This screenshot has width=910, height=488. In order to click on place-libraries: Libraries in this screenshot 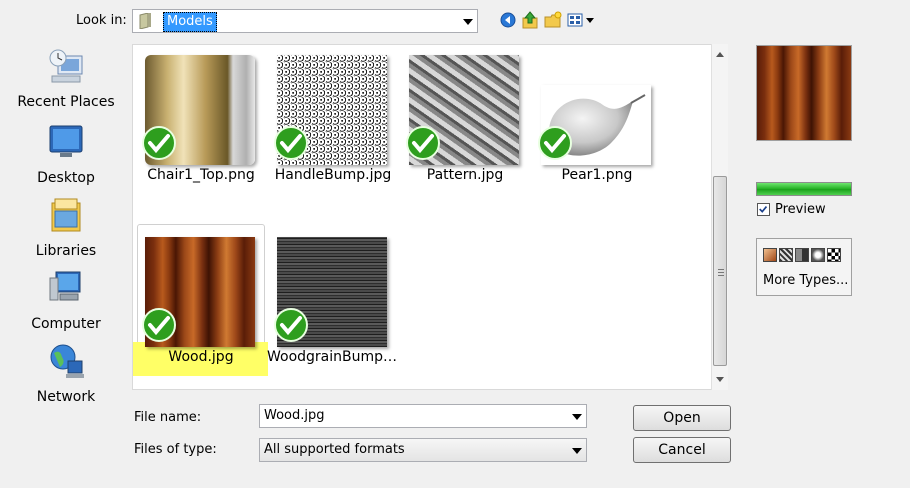, I will do `click(66, 228)`.